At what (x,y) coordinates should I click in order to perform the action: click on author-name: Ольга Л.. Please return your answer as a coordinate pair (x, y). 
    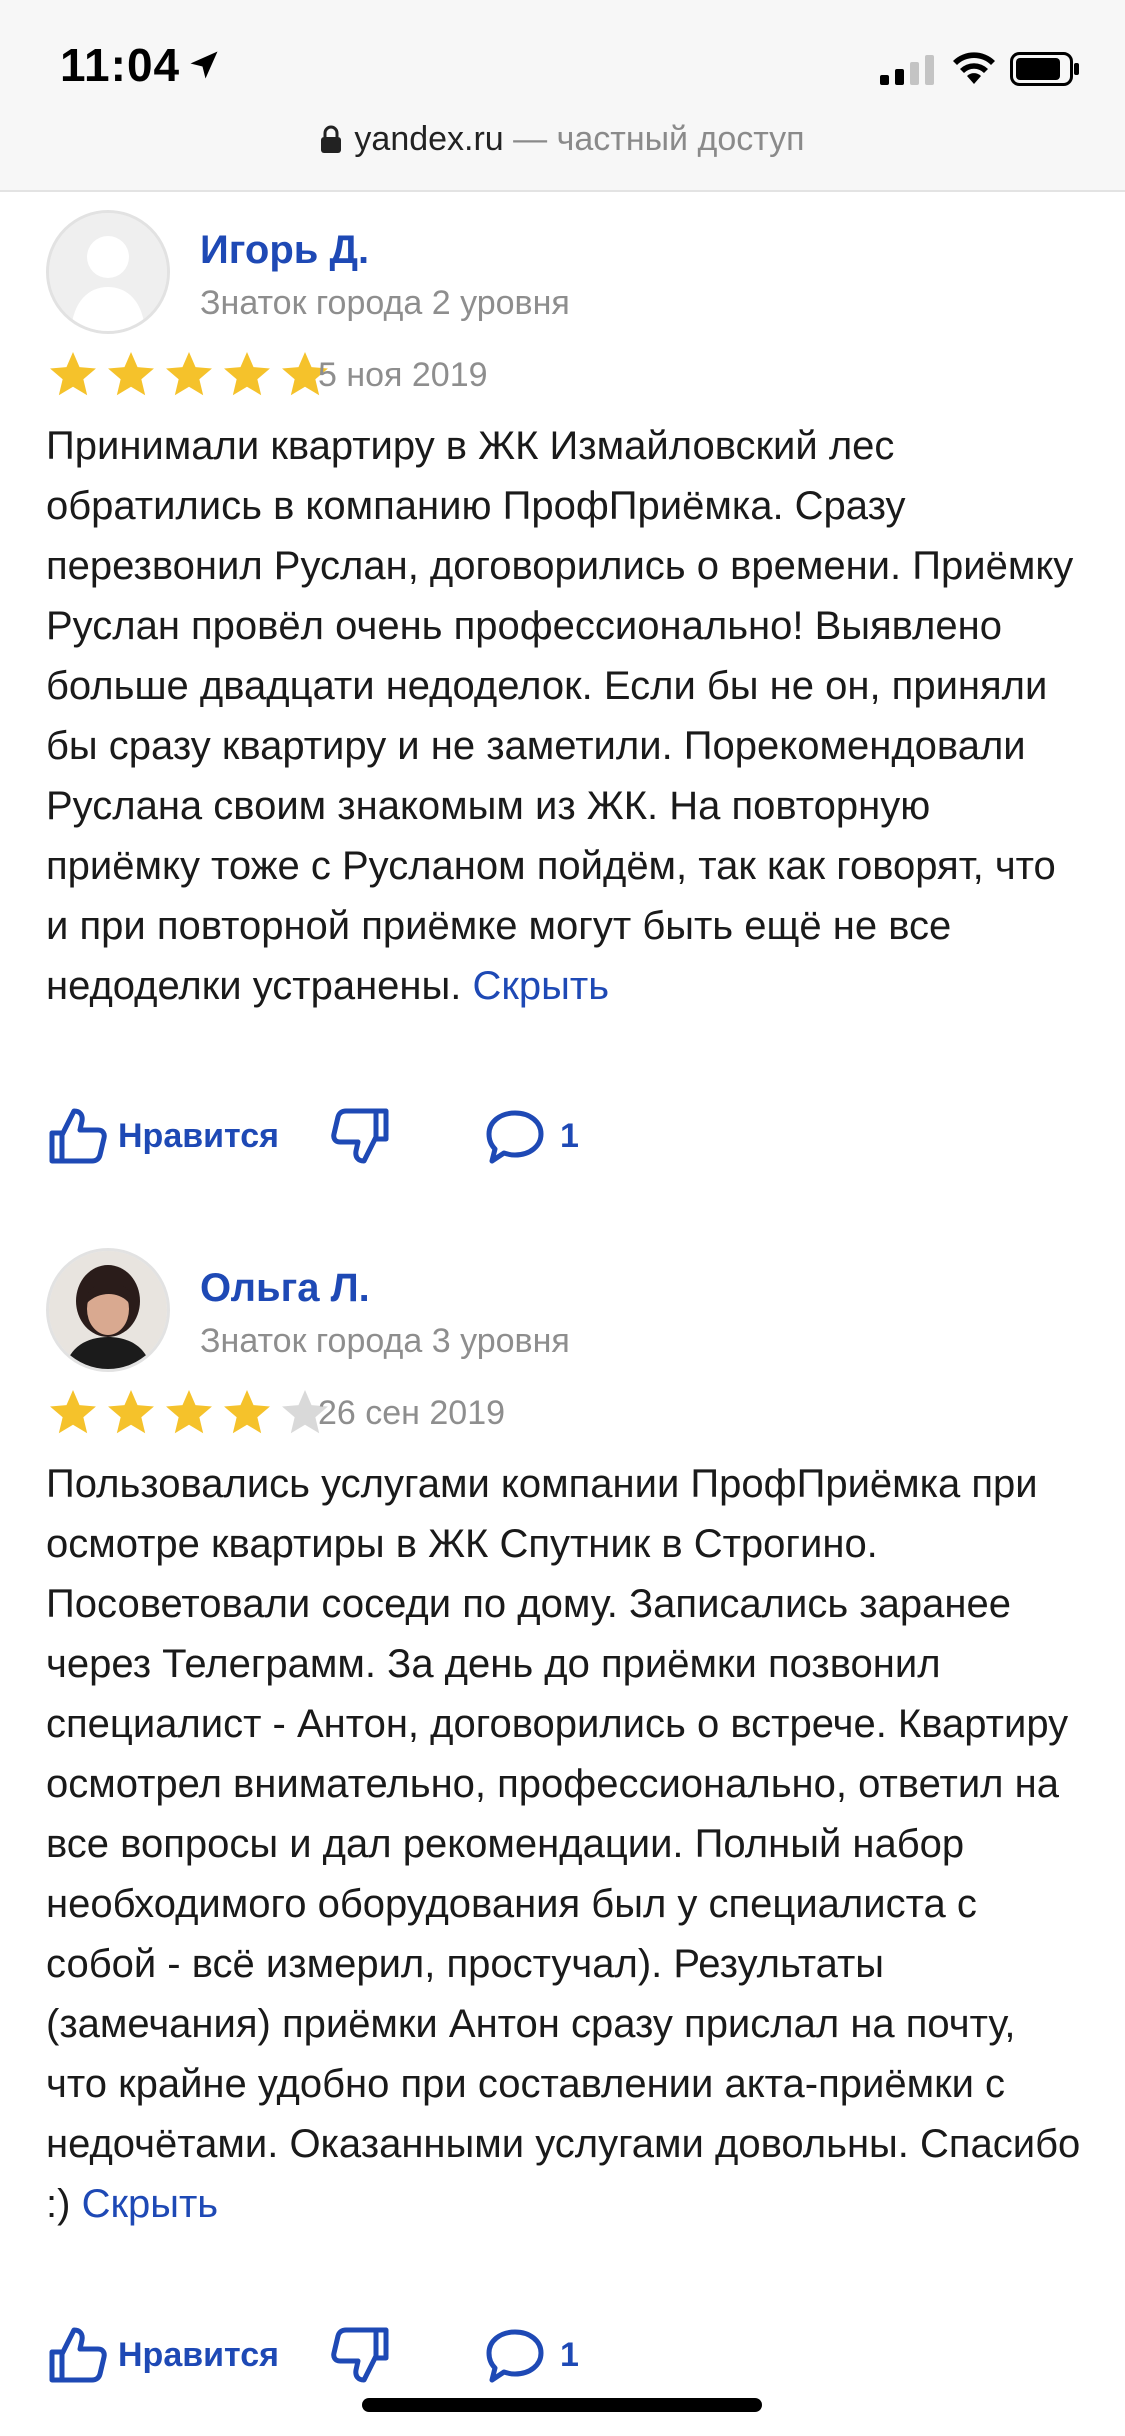
    Looking at the image, I should click on (285, 1288).